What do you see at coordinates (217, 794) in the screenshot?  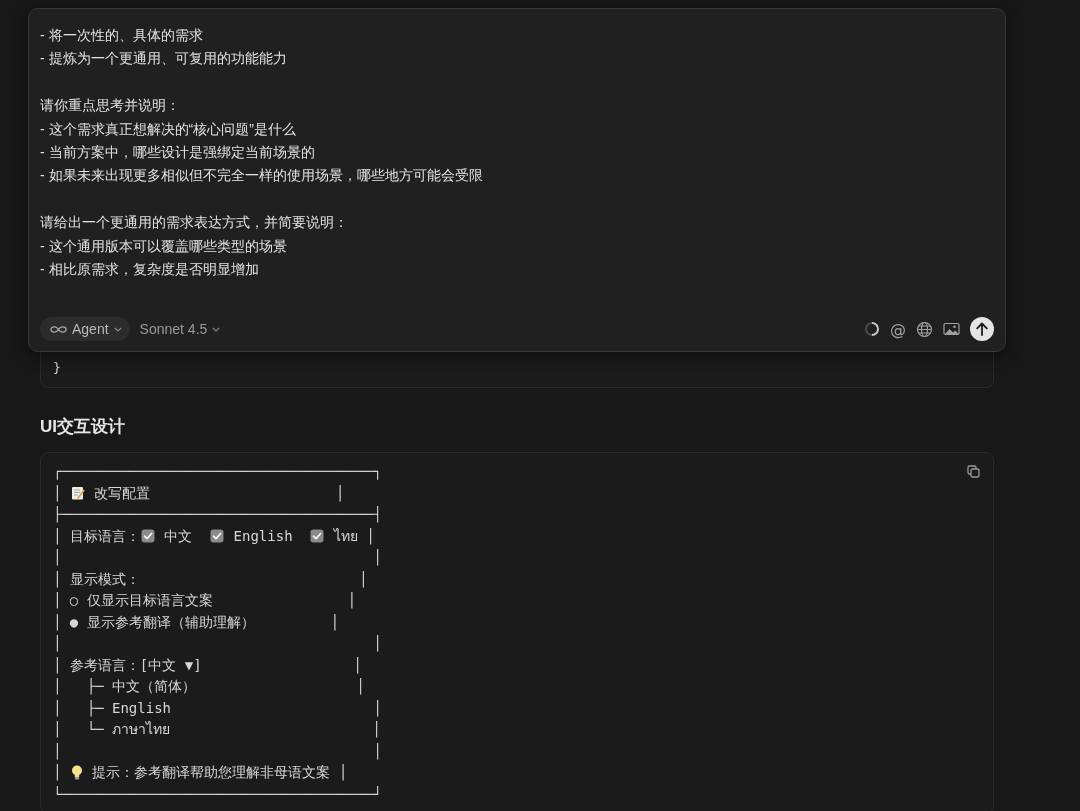 I see `code-text: └─────────────────────────────────────┘` at bounding box center [217, 794].